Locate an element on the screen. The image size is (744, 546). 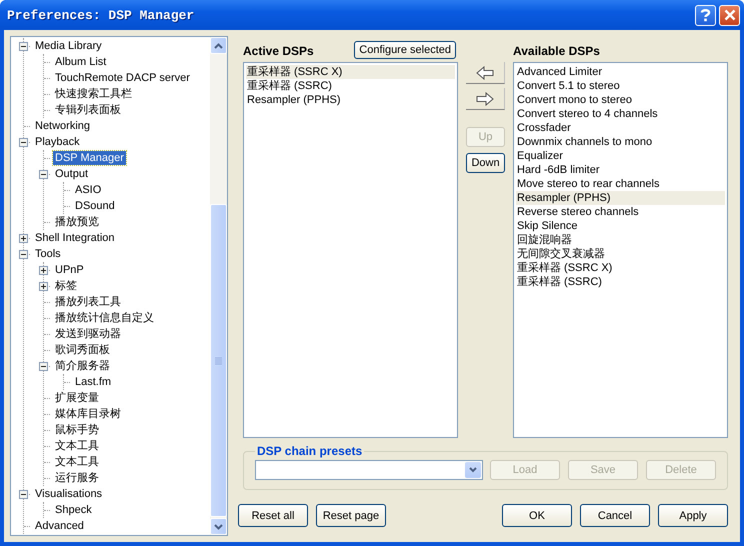
list-item: Convert mono to stereo is located at coordinates (620, 100).